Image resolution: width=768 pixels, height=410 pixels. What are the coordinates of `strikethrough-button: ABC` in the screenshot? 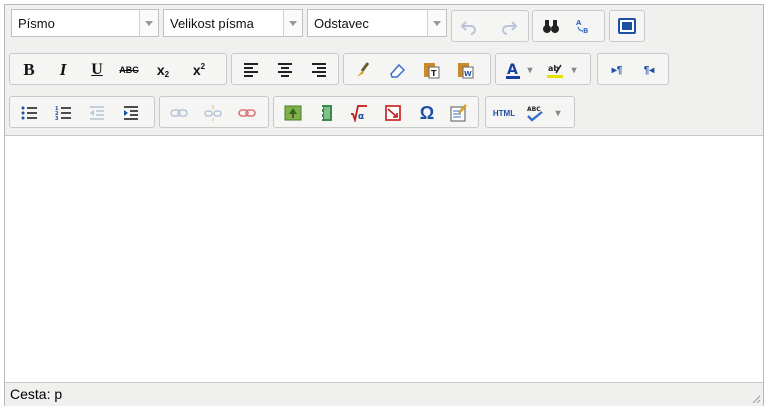 It's located at (129, 70).